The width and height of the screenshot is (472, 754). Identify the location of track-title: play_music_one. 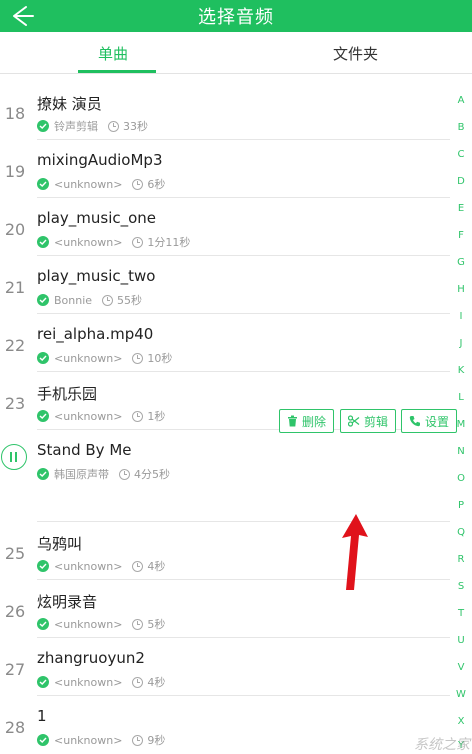
(97, 218).